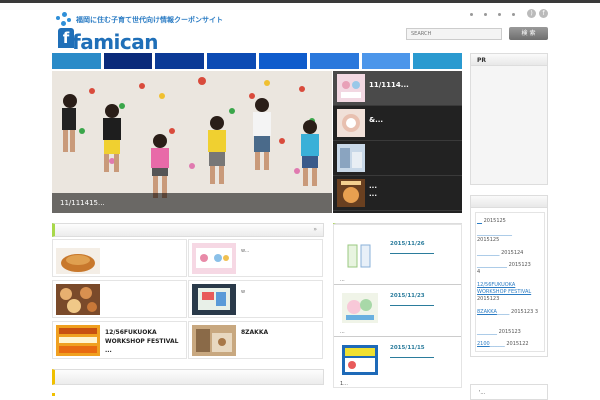 The width and height of the screenshot is (600, 400). What do you see at coordinates (115, 42) in the screenshot?
I see `logo-text: famican` at bounding box center [115, 42].